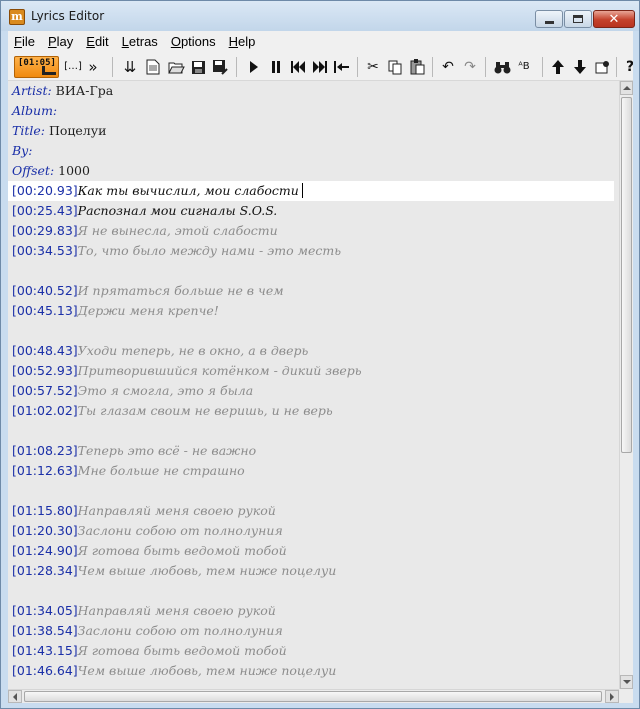 The image size is (640, 709). I want to click on menu-options: Options, so click(194, 42).